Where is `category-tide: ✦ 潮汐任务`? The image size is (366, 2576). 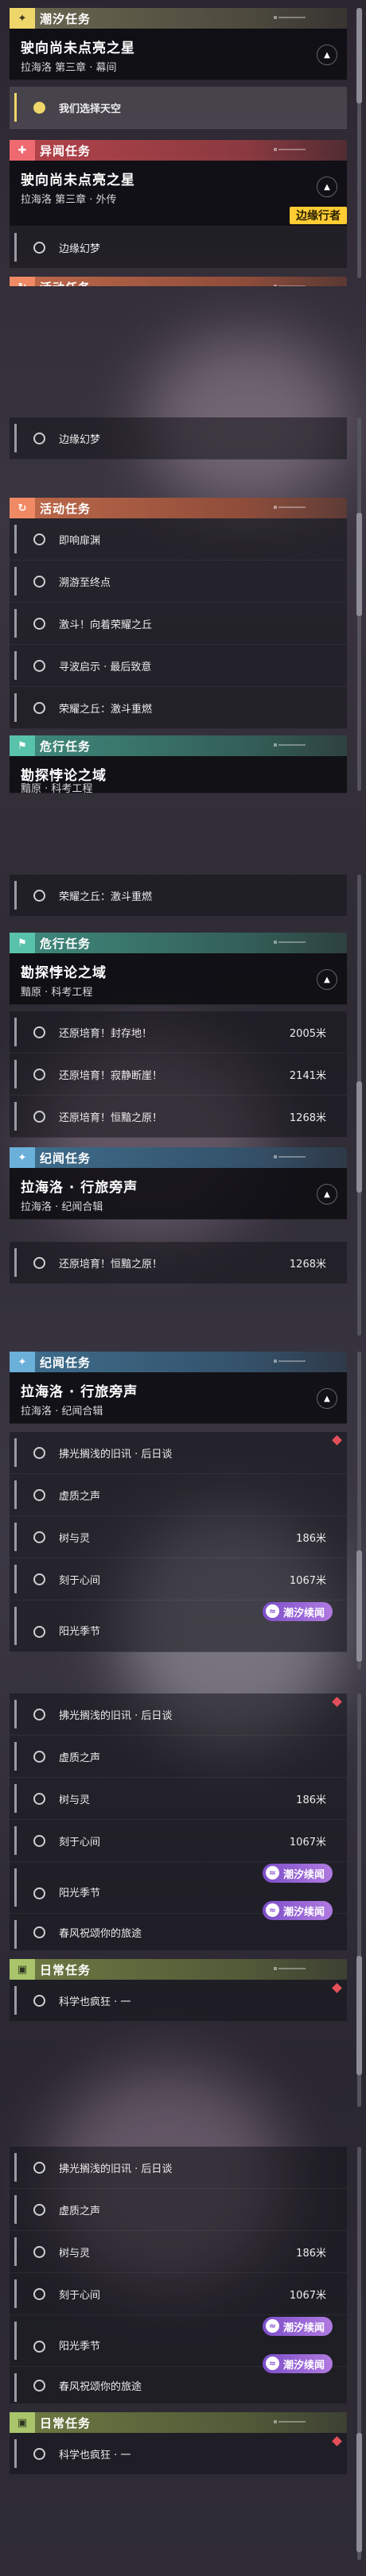 category-tide: ✦ 潮汐任务 is located at coordinates (178, 18).